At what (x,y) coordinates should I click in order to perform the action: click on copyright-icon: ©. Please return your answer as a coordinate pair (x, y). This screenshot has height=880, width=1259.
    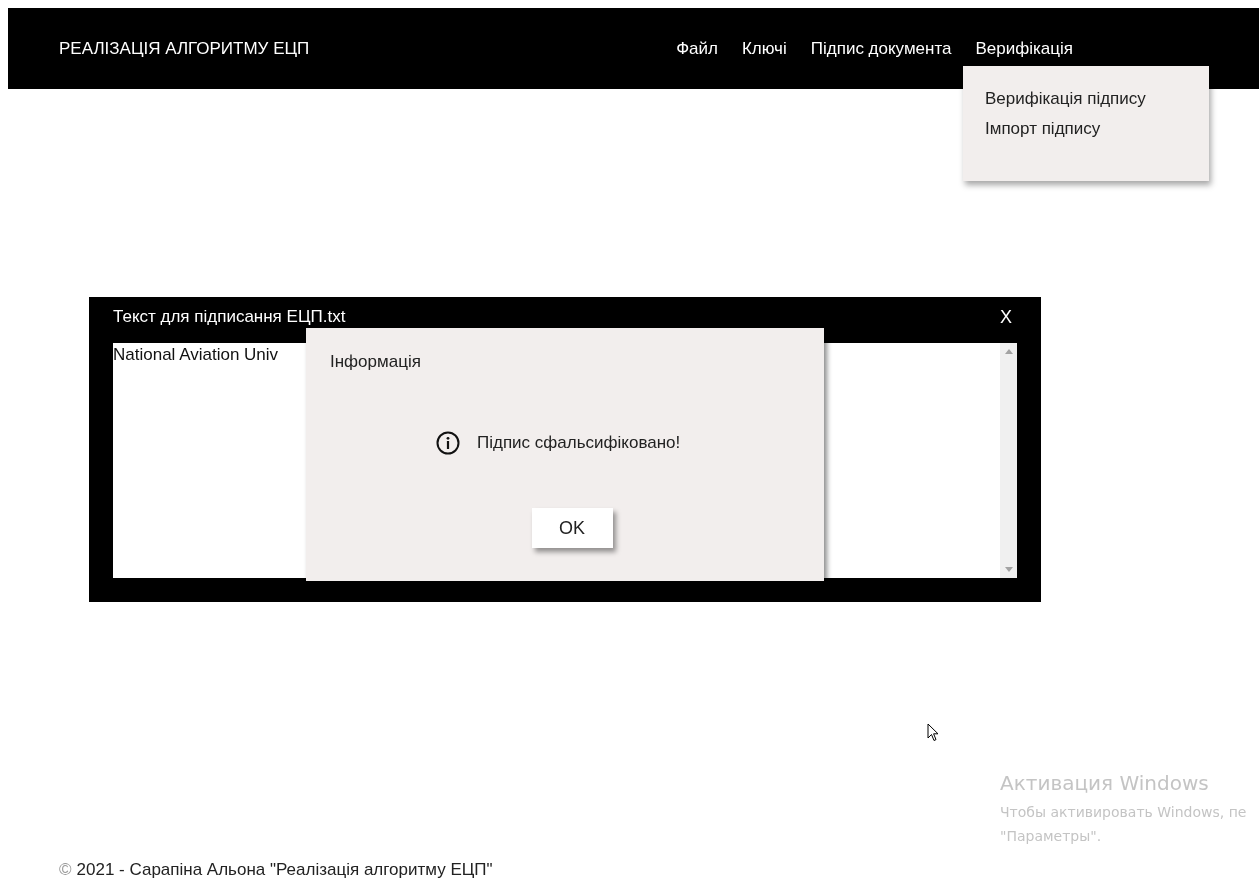
    Looking at the image, I should click on (65, 870).